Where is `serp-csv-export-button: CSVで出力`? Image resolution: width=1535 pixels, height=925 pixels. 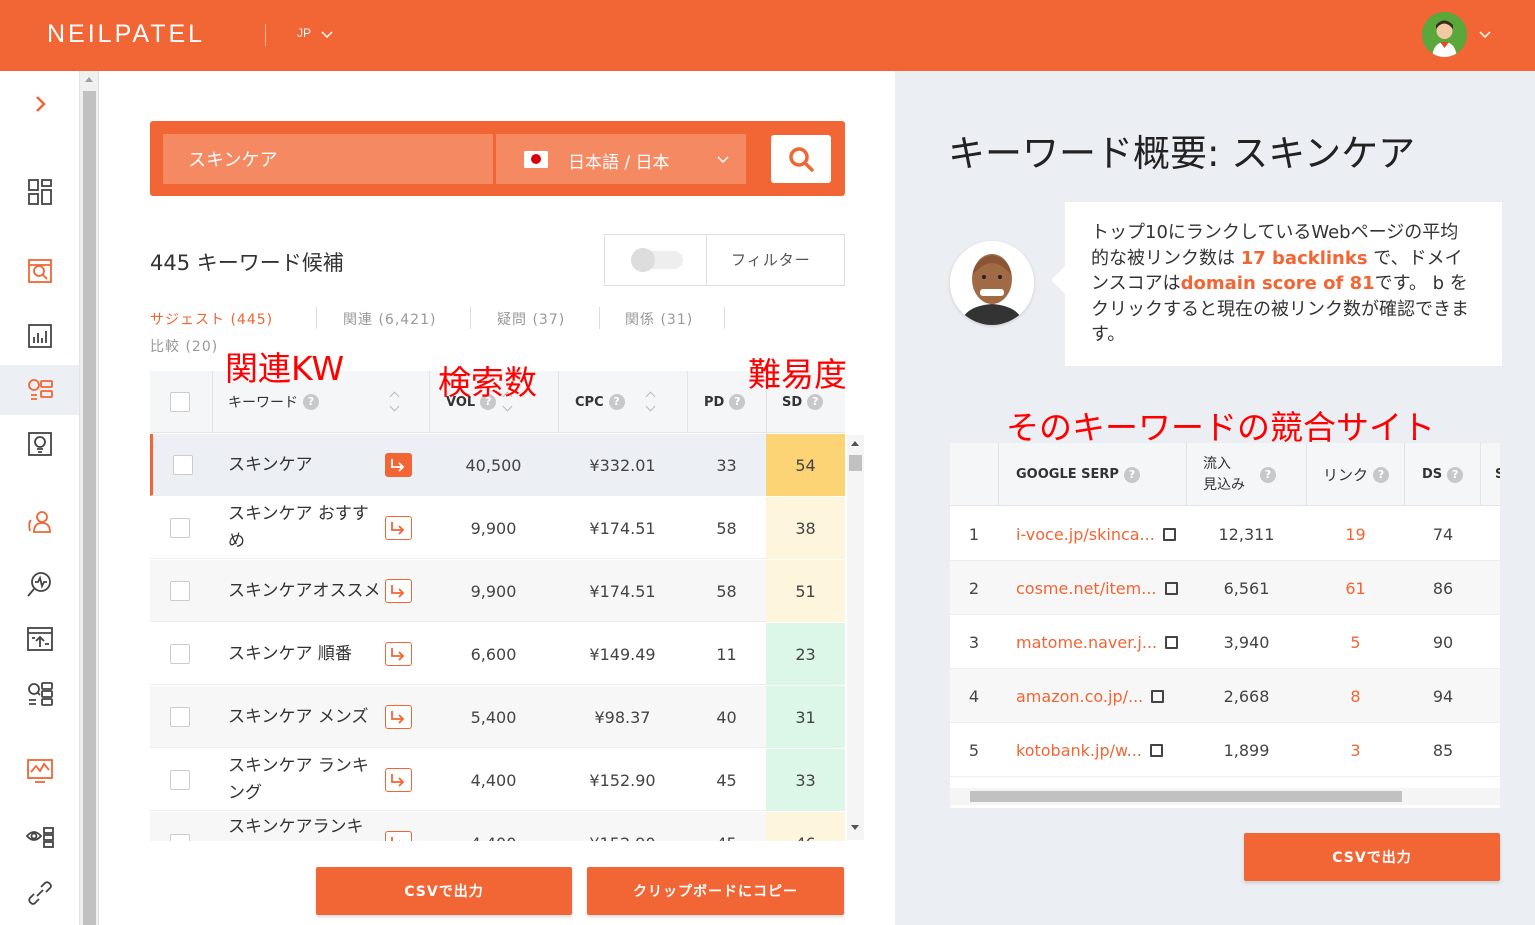 serp-csv-export-button: CSVで出力 is located at coordinates (1372, 857).